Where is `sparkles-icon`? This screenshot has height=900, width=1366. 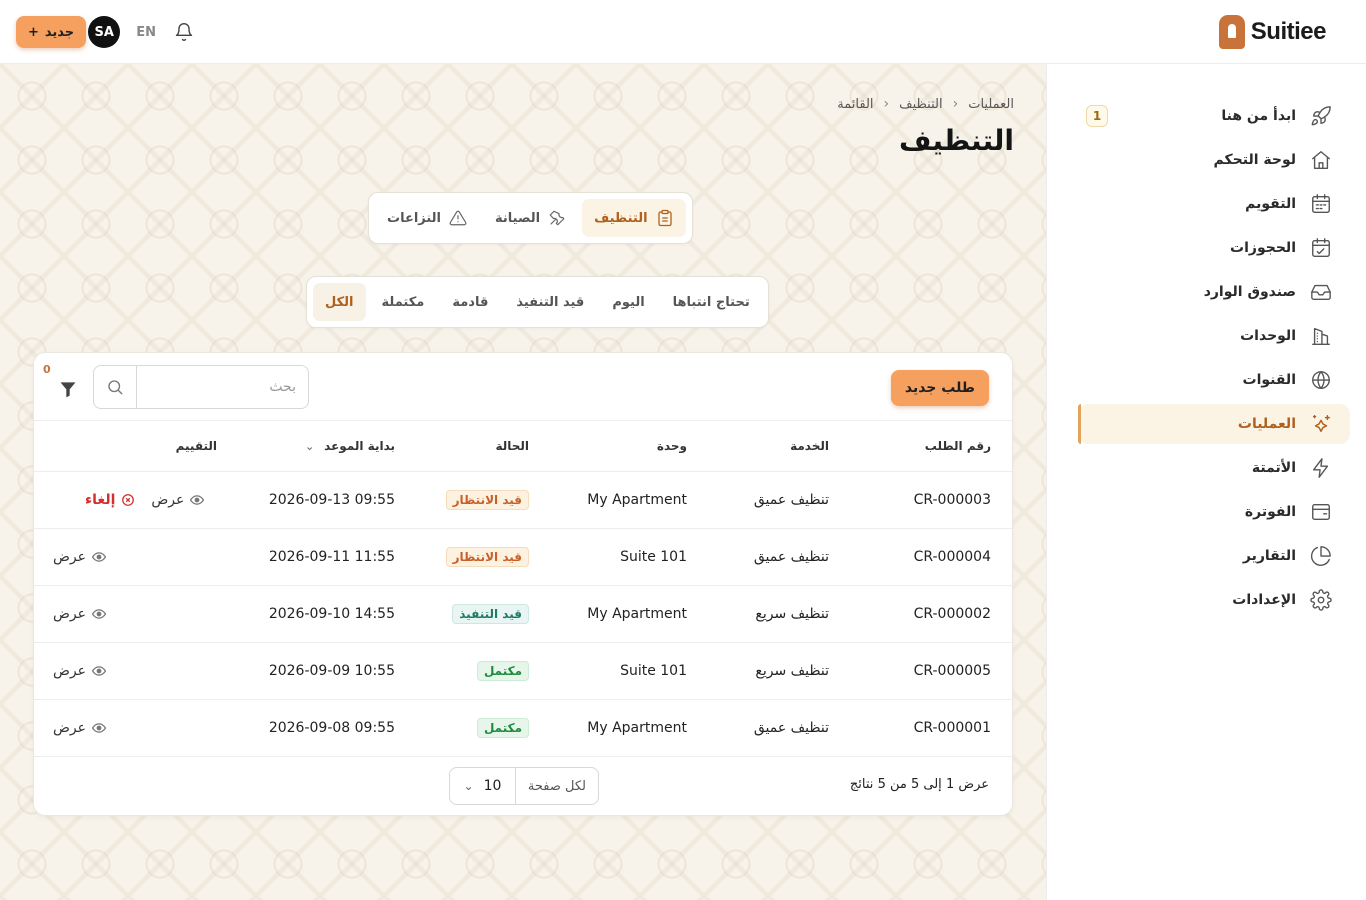 sparkles-icon is located at coordinates (1321, 424).